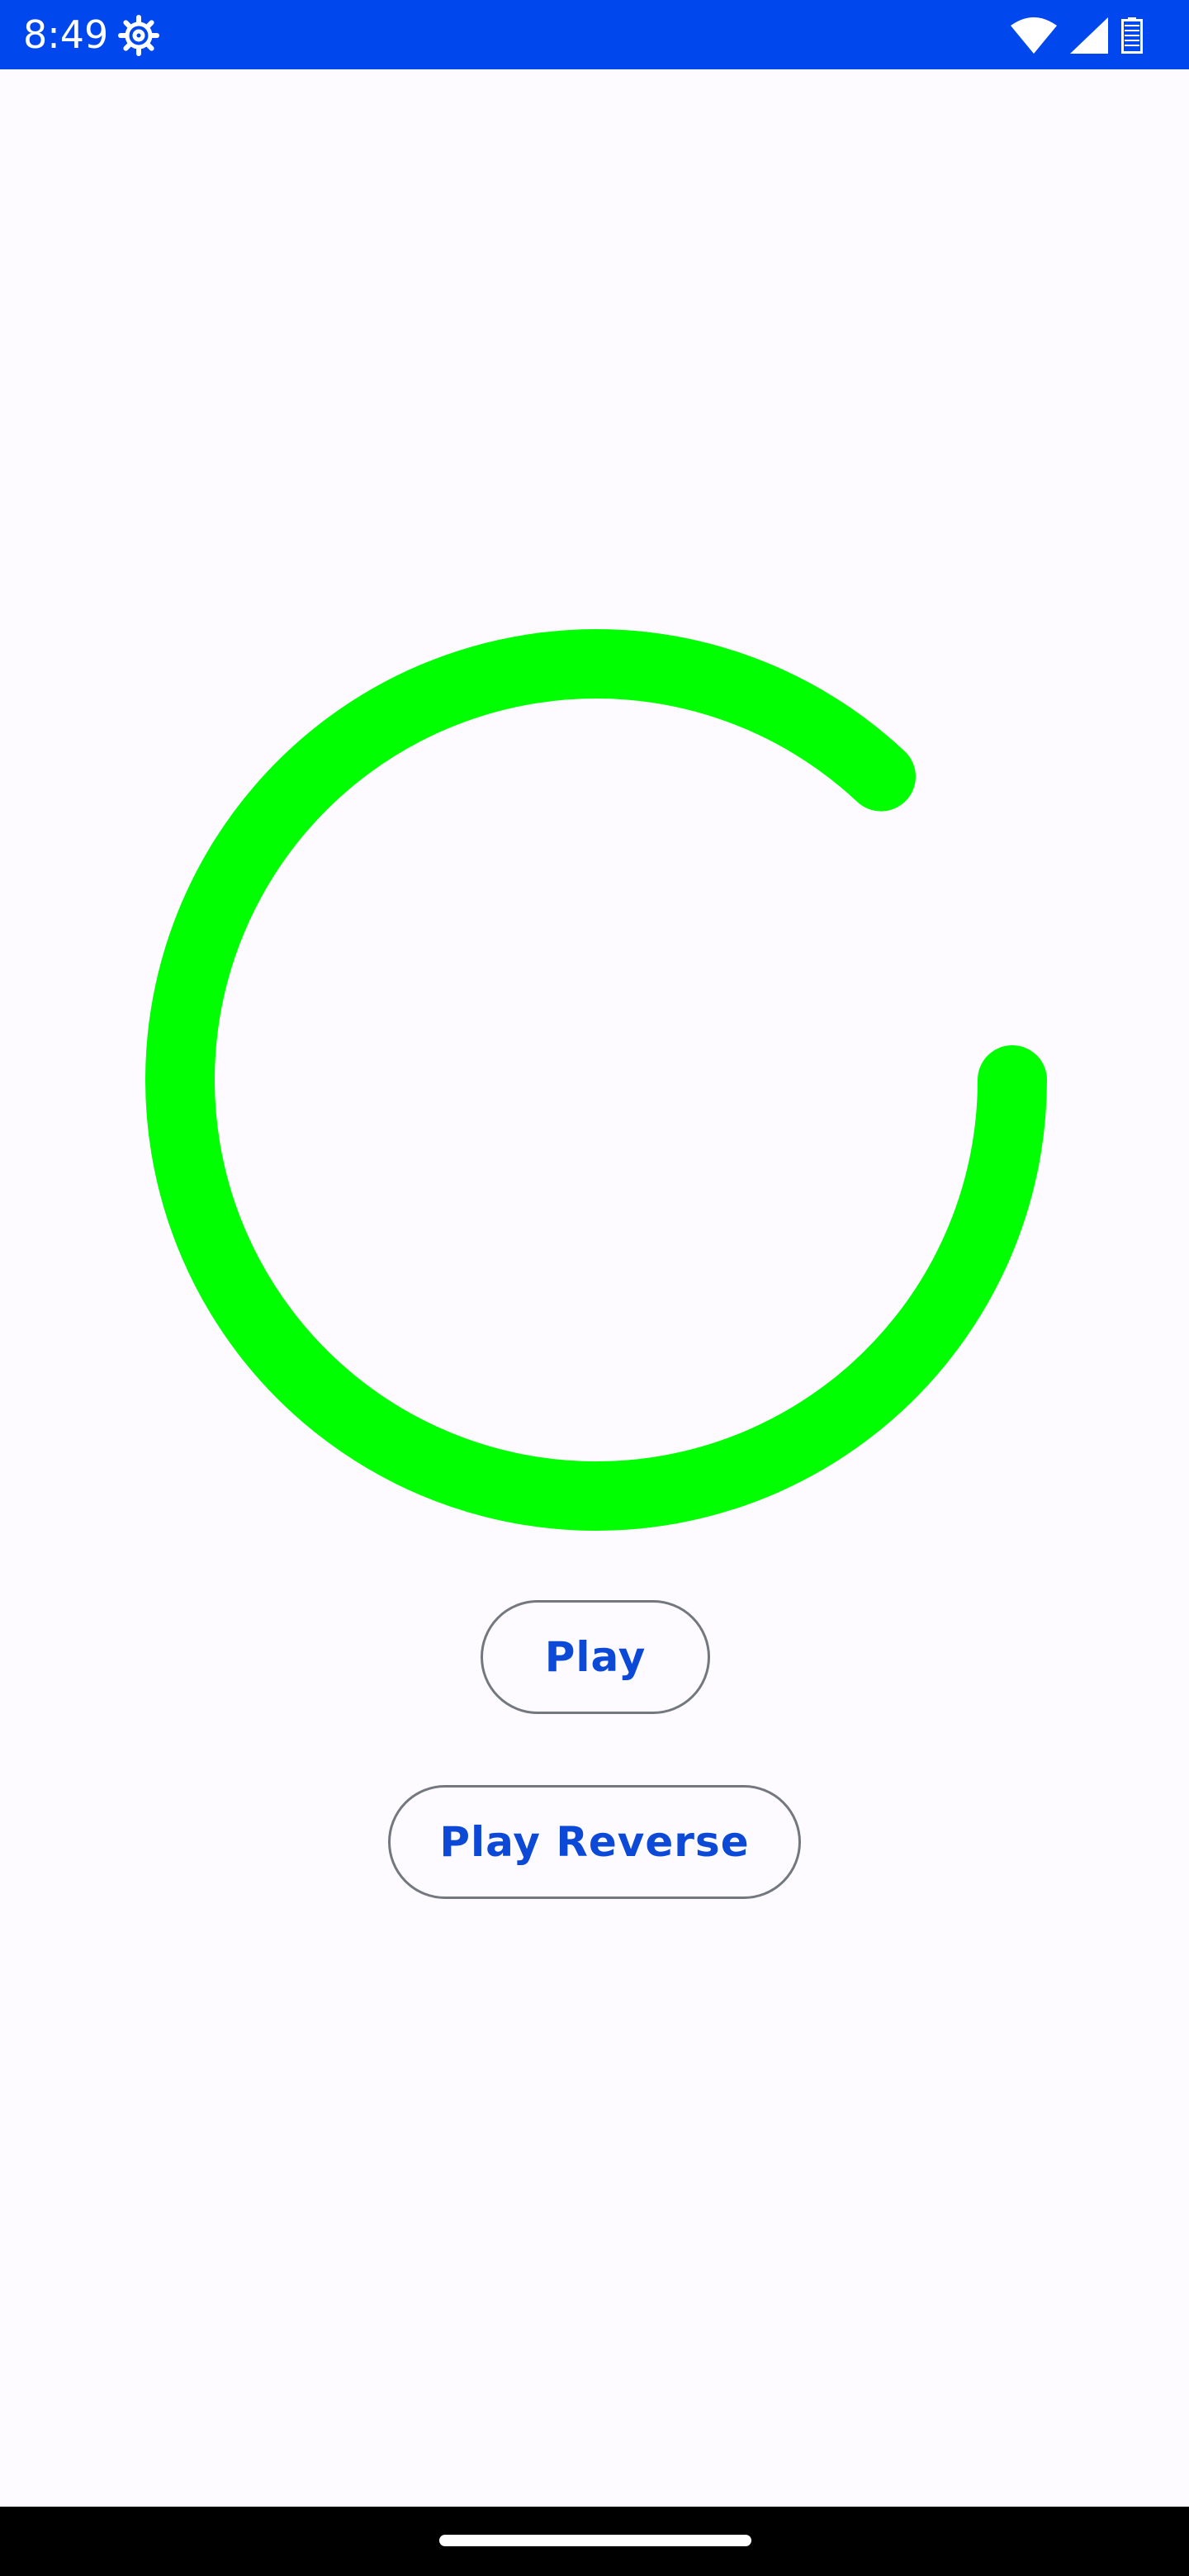 The height and width of the screenshot is (2576, 1189). I want to click on wifi-icon, so click(1034, 35).